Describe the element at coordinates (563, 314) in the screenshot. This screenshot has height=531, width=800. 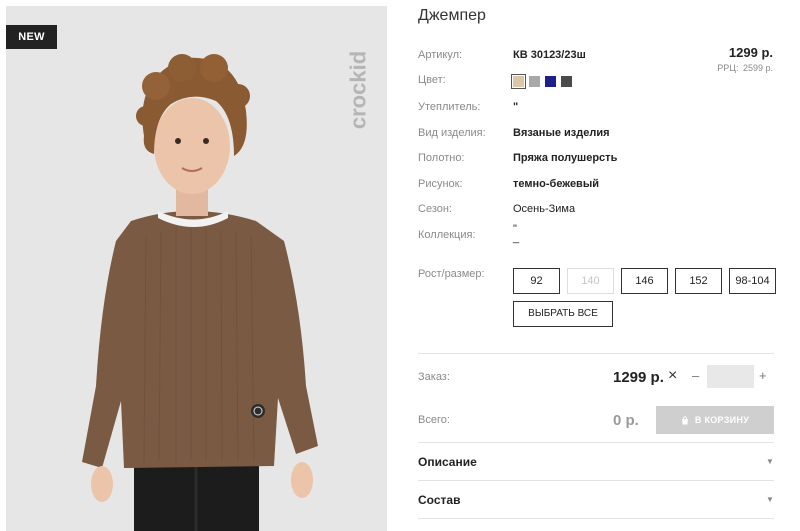
I see `select-all-button: ВЫБРАТЬ ВСЕ` at that location.